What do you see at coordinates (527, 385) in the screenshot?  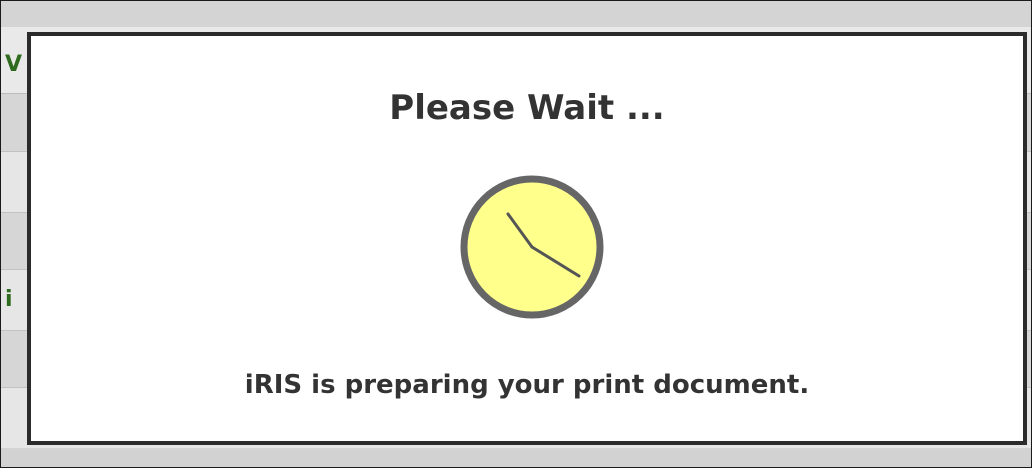 I see `dialog-message: iRIS is preparing your print document.` at bounding box center [527, 385].